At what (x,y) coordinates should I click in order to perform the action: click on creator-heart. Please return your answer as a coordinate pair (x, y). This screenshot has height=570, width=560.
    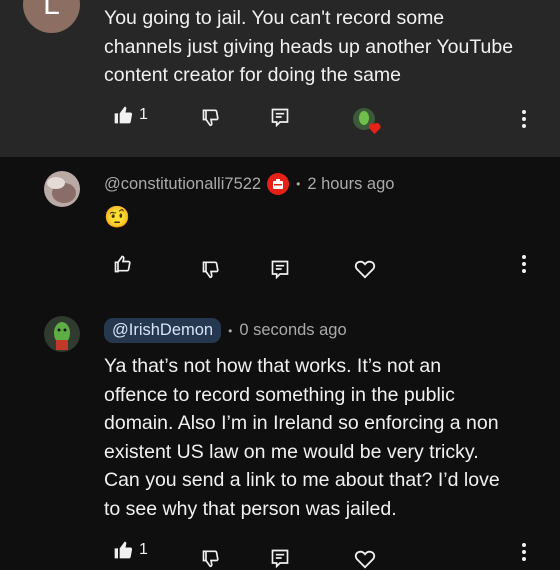
    Looking at the image, I should click on (369, 122).